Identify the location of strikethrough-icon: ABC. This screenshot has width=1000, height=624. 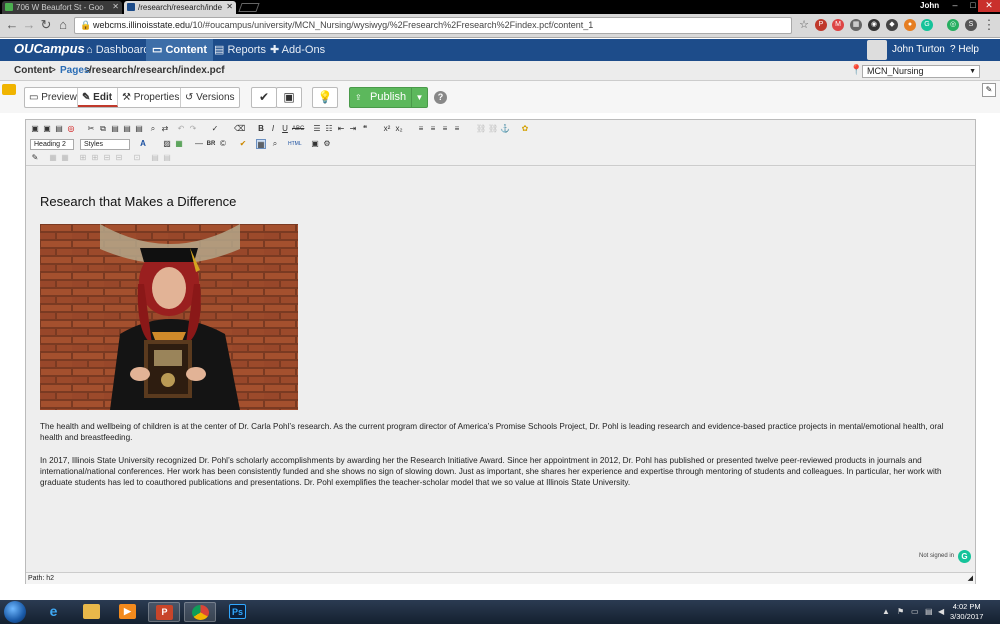
(298, 129).